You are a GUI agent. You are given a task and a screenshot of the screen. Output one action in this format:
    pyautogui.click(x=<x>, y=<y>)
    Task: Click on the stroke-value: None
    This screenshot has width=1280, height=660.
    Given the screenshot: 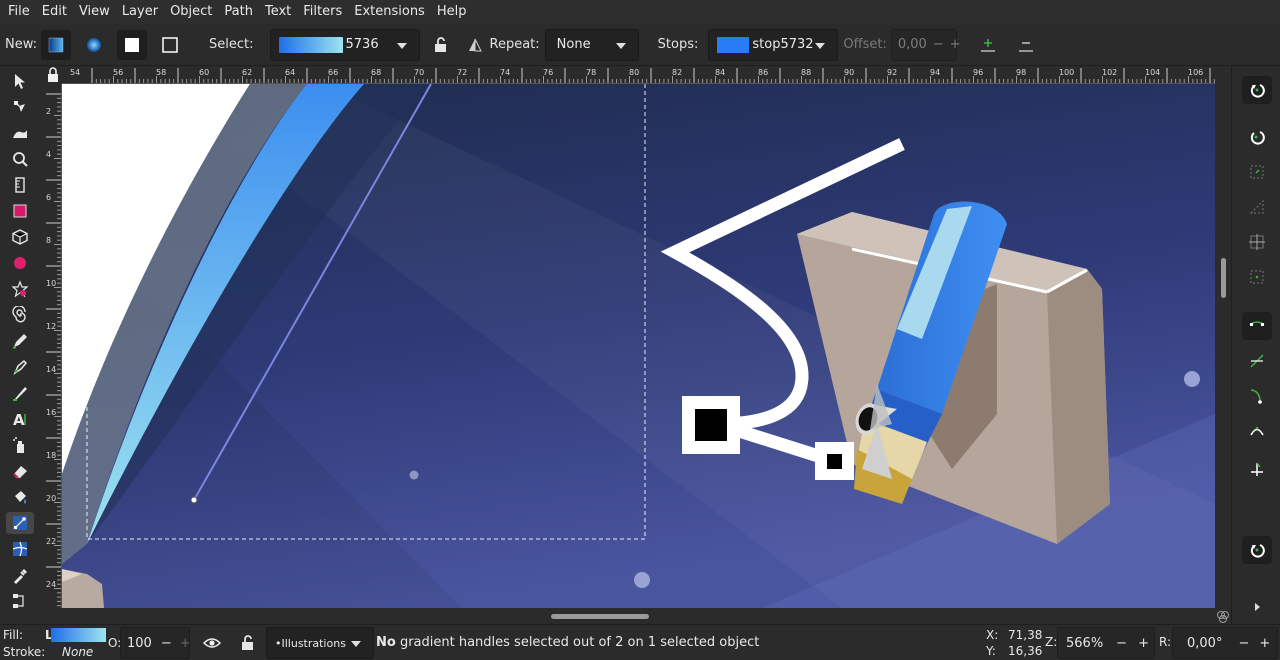 What is the action you would take?
    pyautogui.click(x=77, y=652)
    